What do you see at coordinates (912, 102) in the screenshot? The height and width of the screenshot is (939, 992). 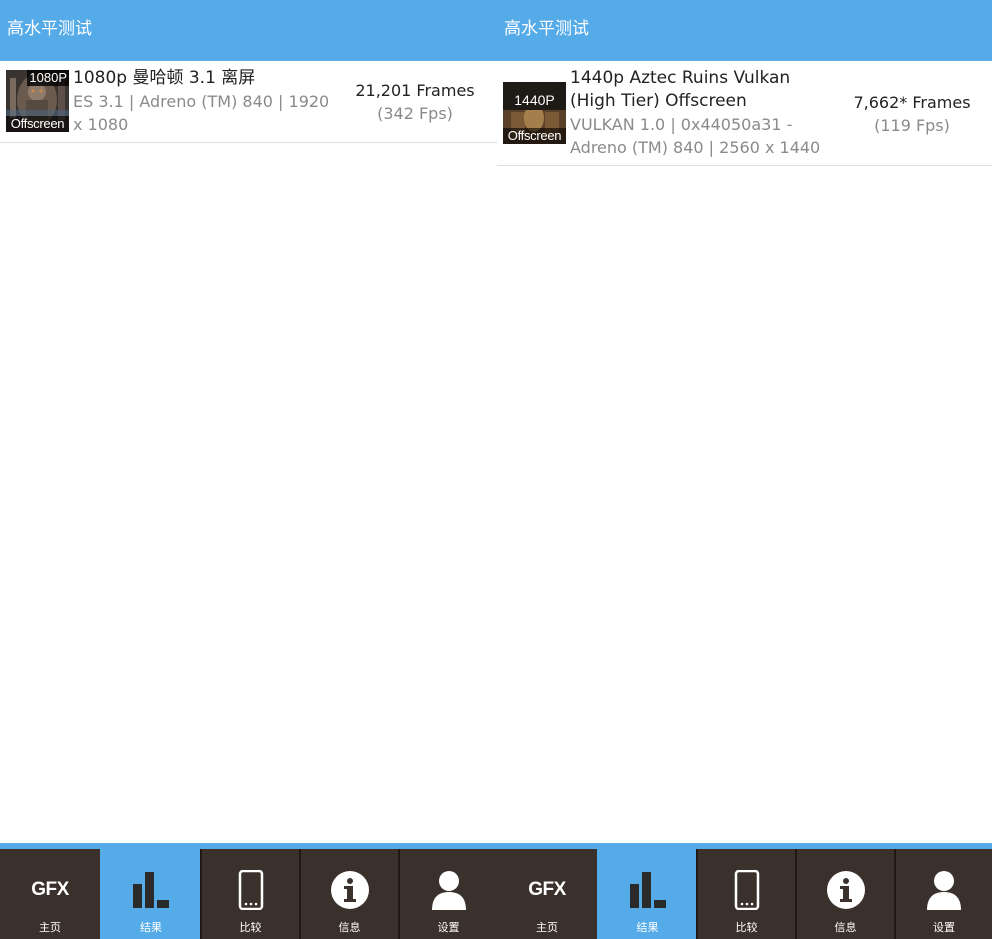 I see `score-frames: 7,662* Frames` at bounding box center [912, 102].